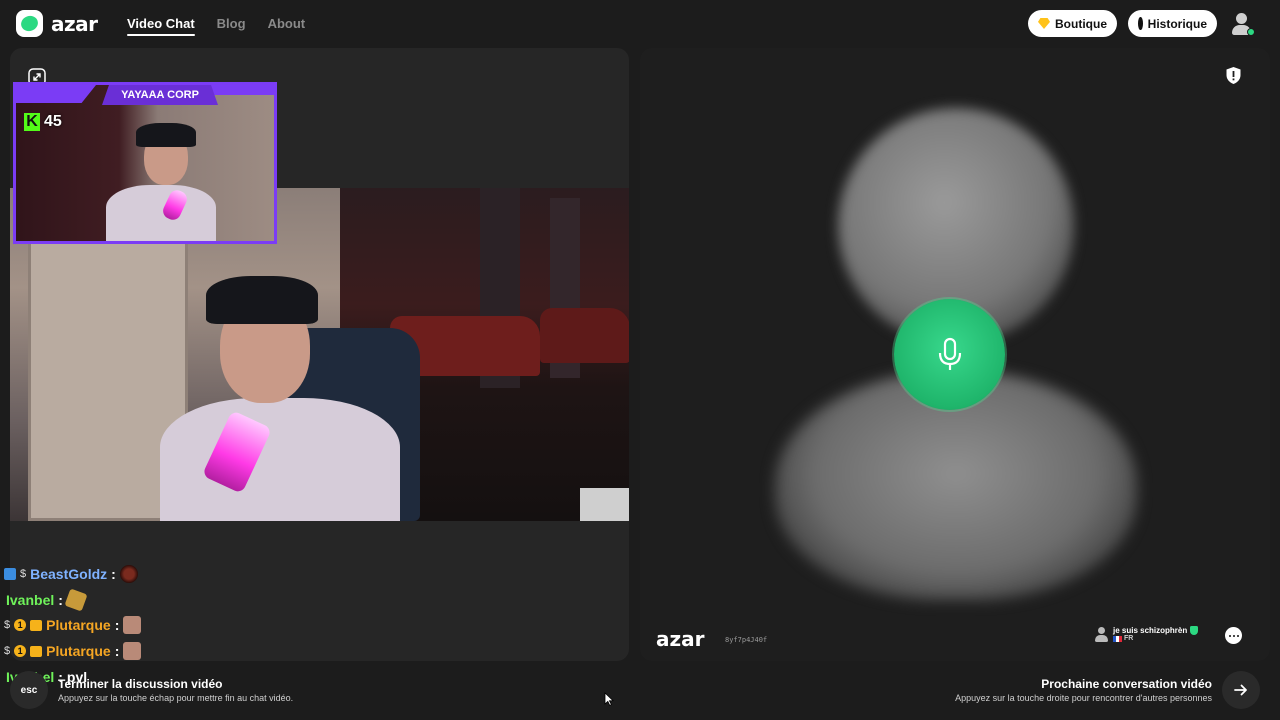 Image resolution: width=1280 pixels, height=720 pixels. I want to click on stream-webcam-overlay: YAYAAA CORP K 45, so click(145, 163).